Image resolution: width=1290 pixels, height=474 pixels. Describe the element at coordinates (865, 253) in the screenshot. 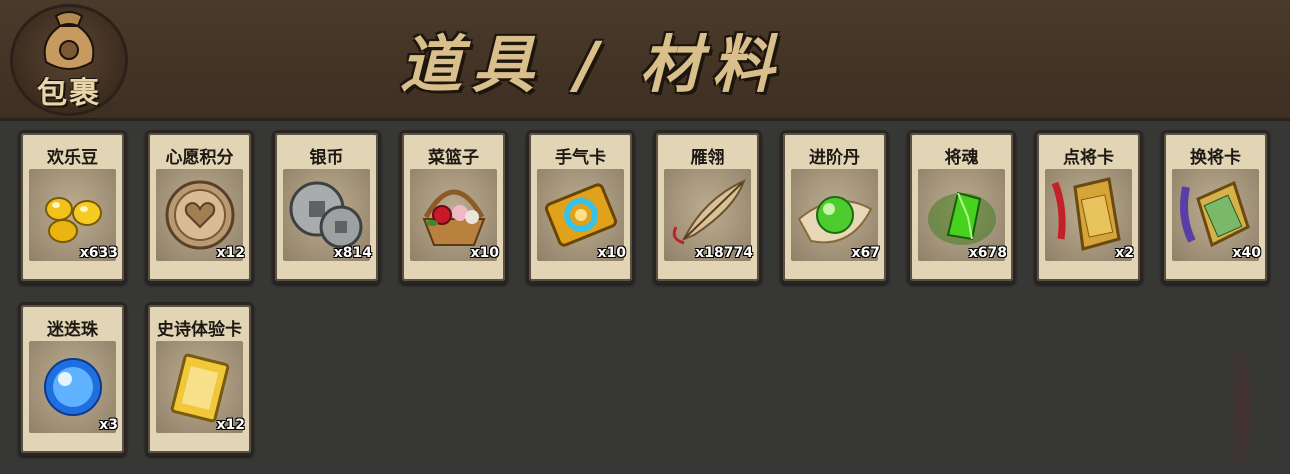

I see `item-count: x67` at that location.